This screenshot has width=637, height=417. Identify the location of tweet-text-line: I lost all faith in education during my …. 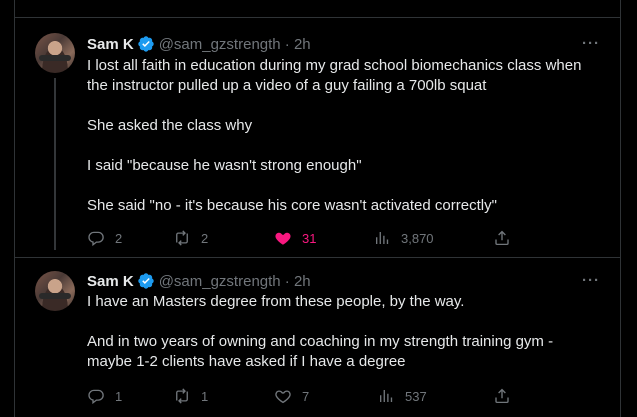
(334, 65).